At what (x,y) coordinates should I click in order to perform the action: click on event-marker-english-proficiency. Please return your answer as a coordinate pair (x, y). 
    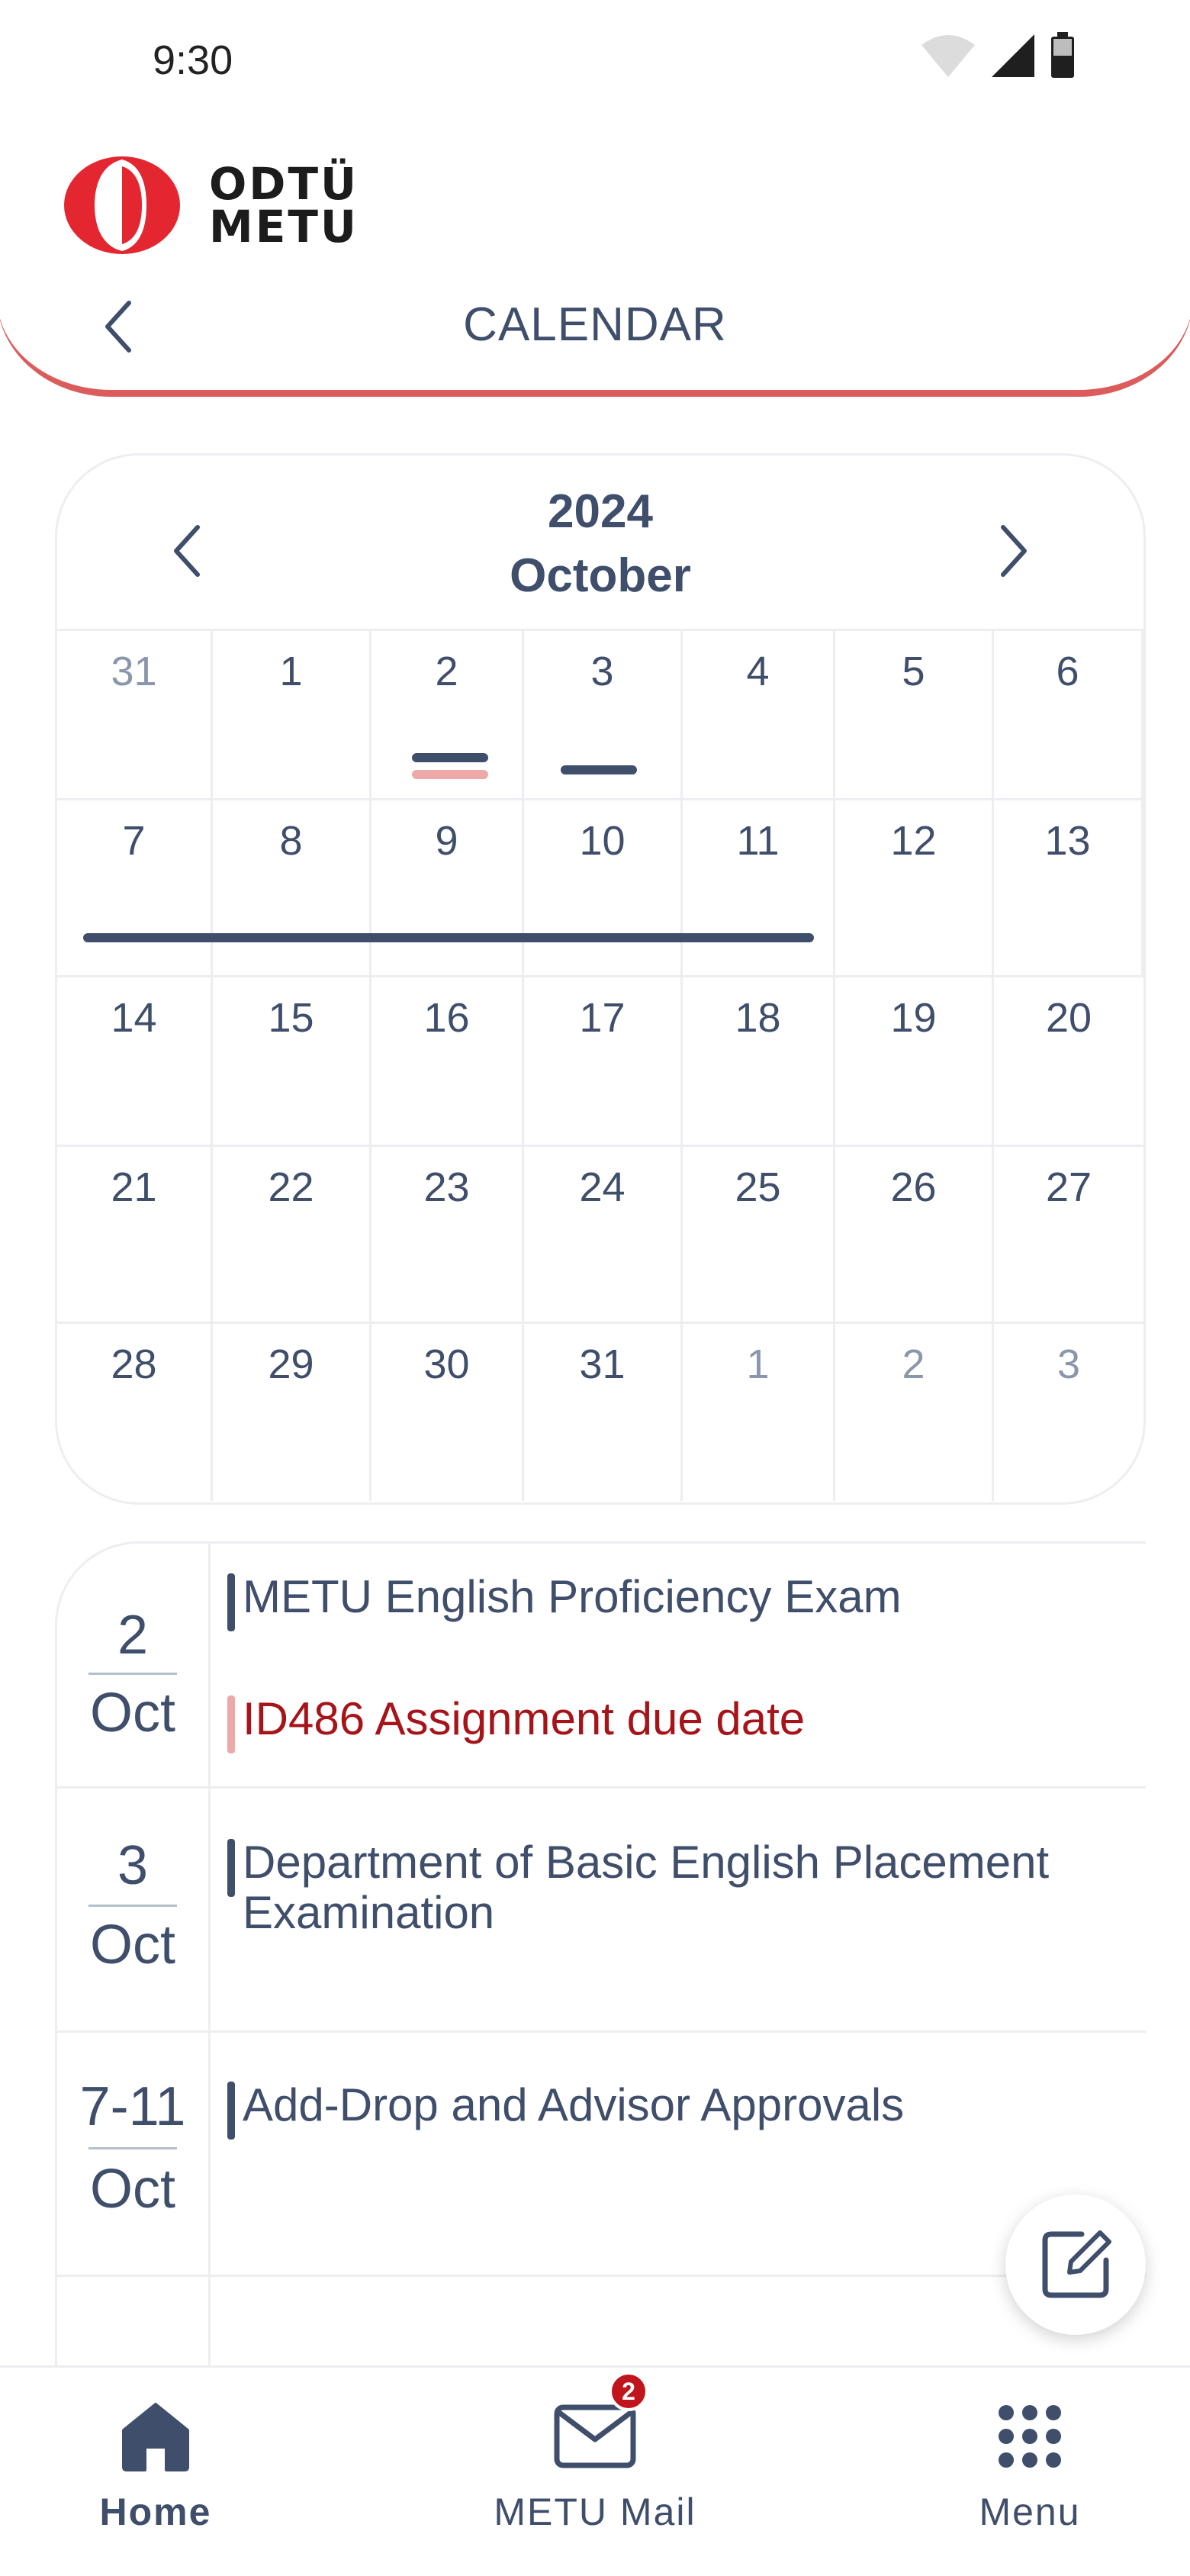
    Looking at the image, I should click on (450, 757).